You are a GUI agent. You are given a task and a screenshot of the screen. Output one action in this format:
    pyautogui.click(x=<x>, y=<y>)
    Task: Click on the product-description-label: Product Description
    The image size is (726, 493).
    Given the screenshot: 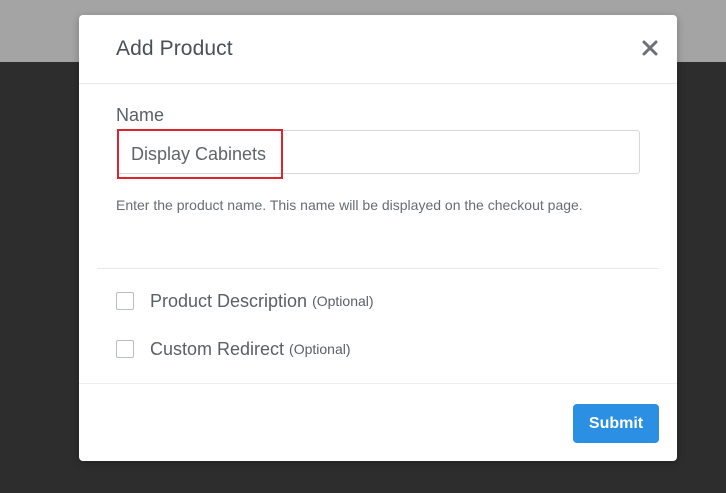 What is the action you would take?
    pyautogui.click(x=229, y=300)
    